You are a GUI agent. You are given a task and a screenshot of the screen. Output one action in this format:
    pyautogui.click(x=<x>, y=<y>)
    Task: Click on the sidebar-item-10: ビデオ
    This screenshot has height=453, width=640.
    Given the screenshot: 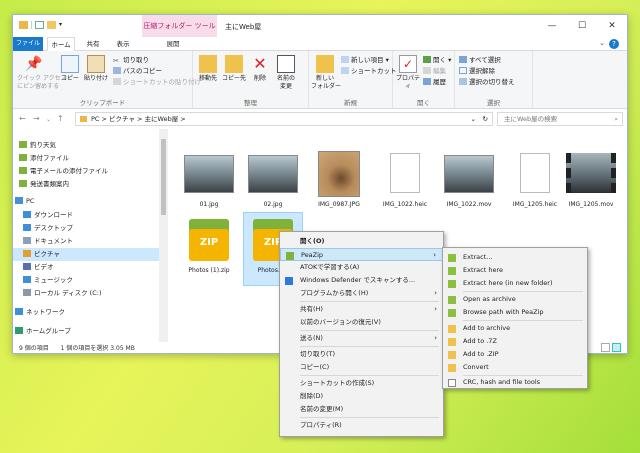 What is the action you would take?
    pyautogui.click(x=86, y=267)
    